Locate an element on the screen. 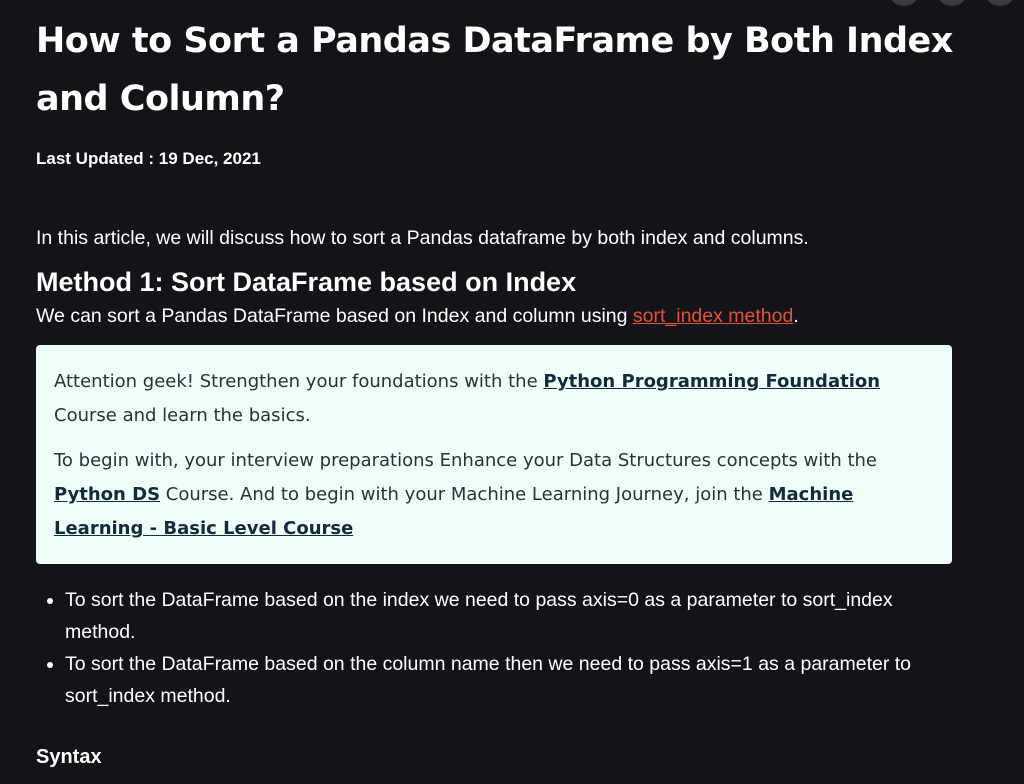  sort-index-method-link: sort_index method is located at coordinates (713, 316).